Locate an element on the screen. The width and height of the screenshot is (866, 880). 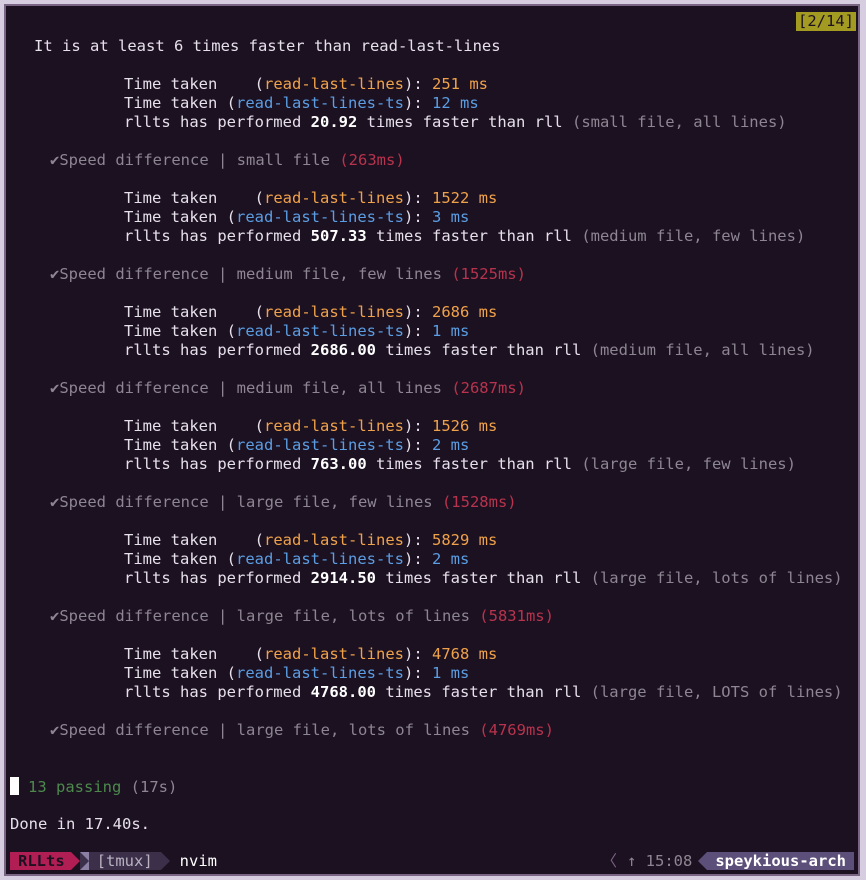
test-result-line: ✔Speed difference | small file (263ms) is located at coordinates (227, 160).